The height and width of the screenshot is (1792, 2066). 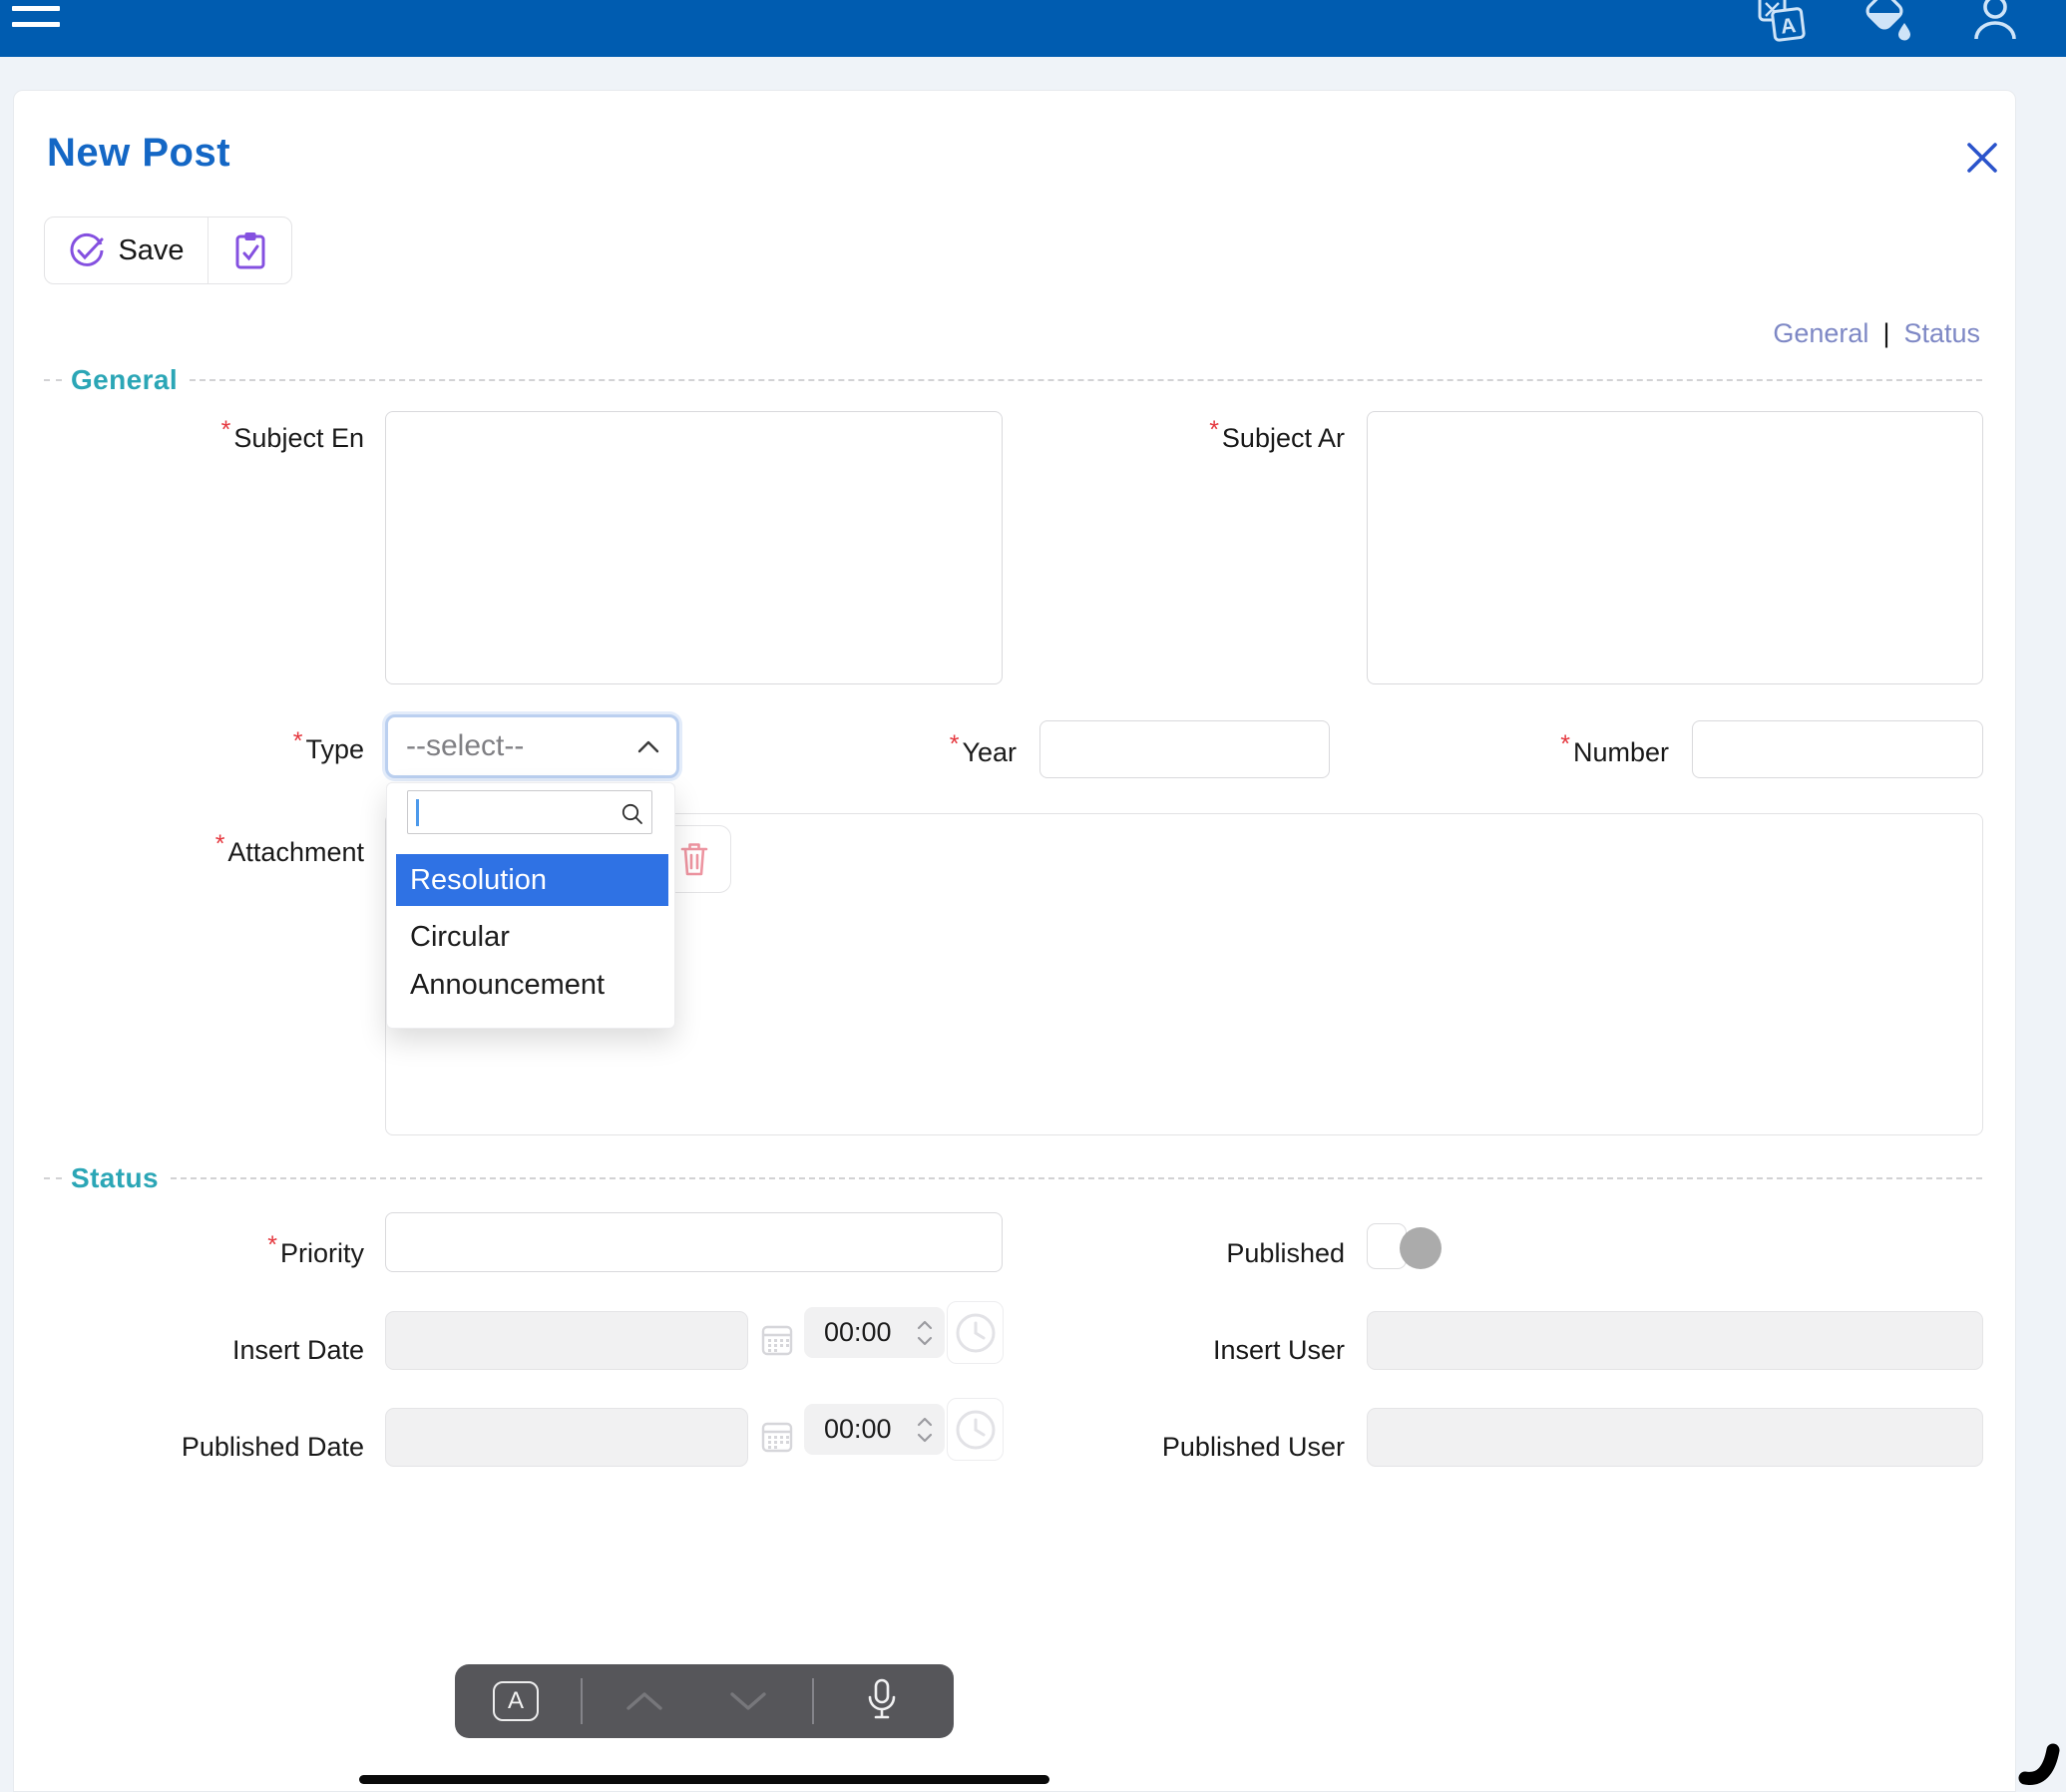 I want to click on published-user-label: Published User, so click(x=1253, y=1447).